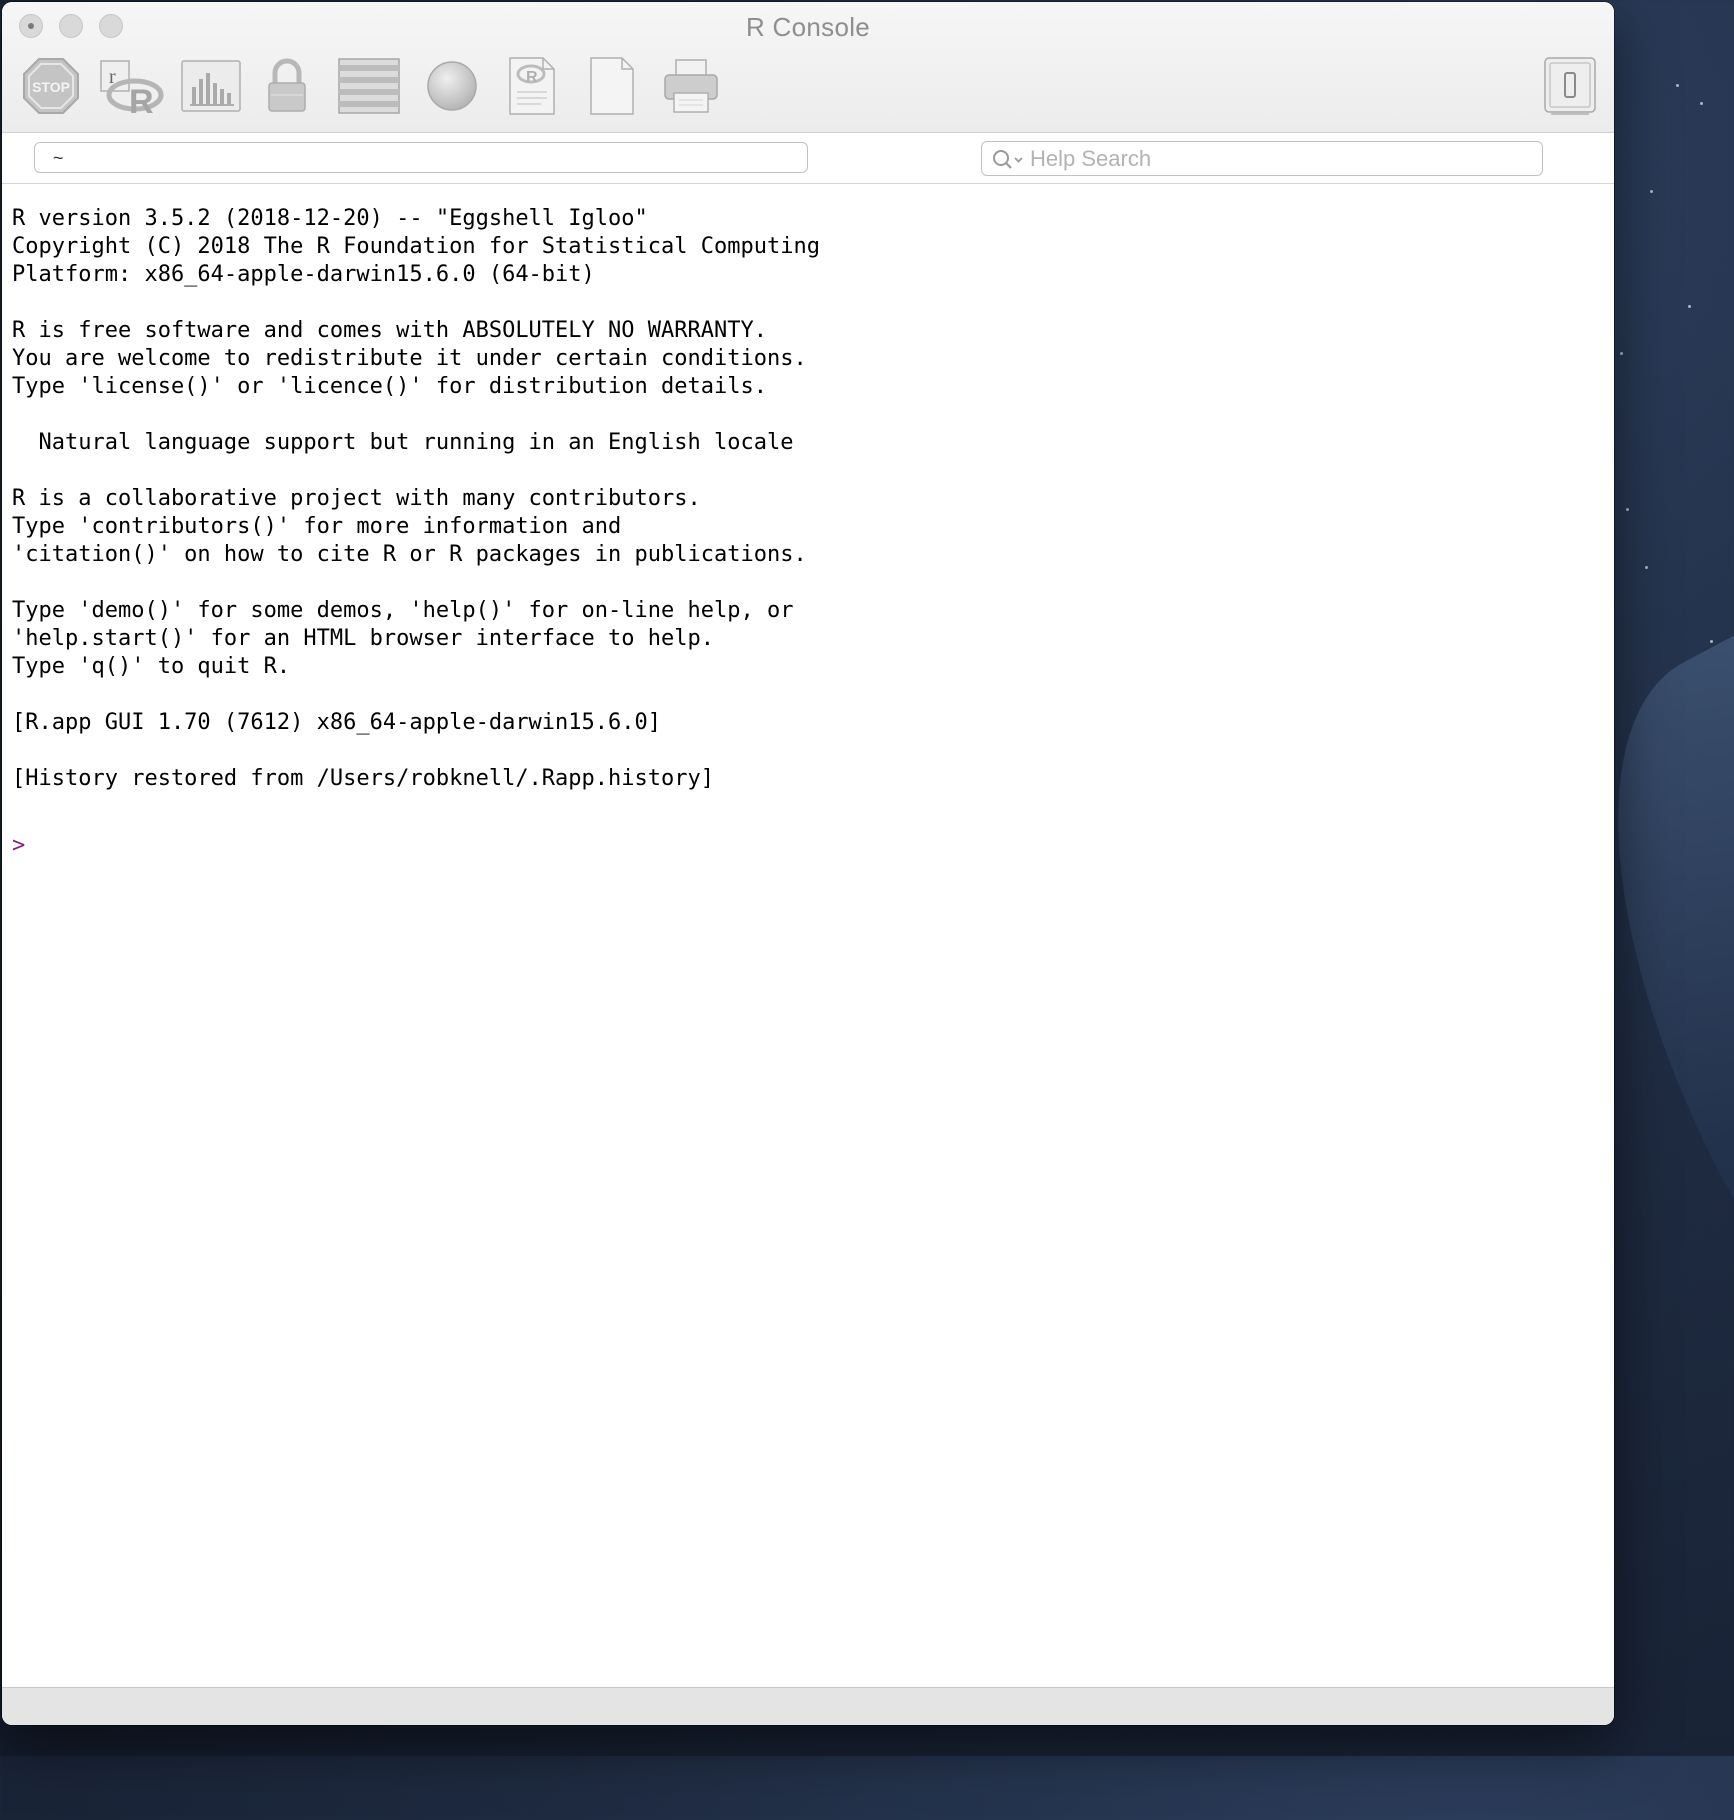  I want to click on data-editor-button, so click(369, 86).